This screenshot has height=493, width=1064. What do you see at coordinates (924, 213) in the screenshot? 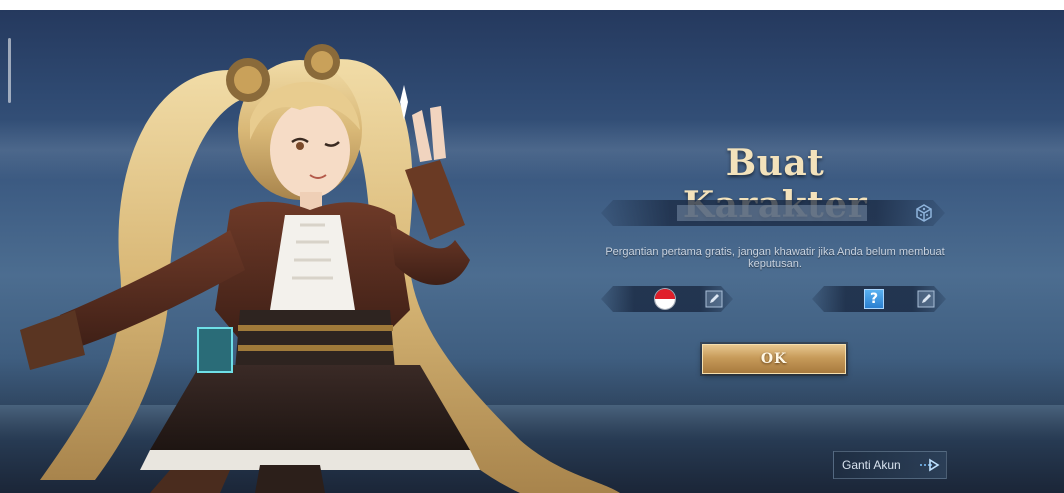
I see `random-dice-icon` at bounding box center [924, 213].